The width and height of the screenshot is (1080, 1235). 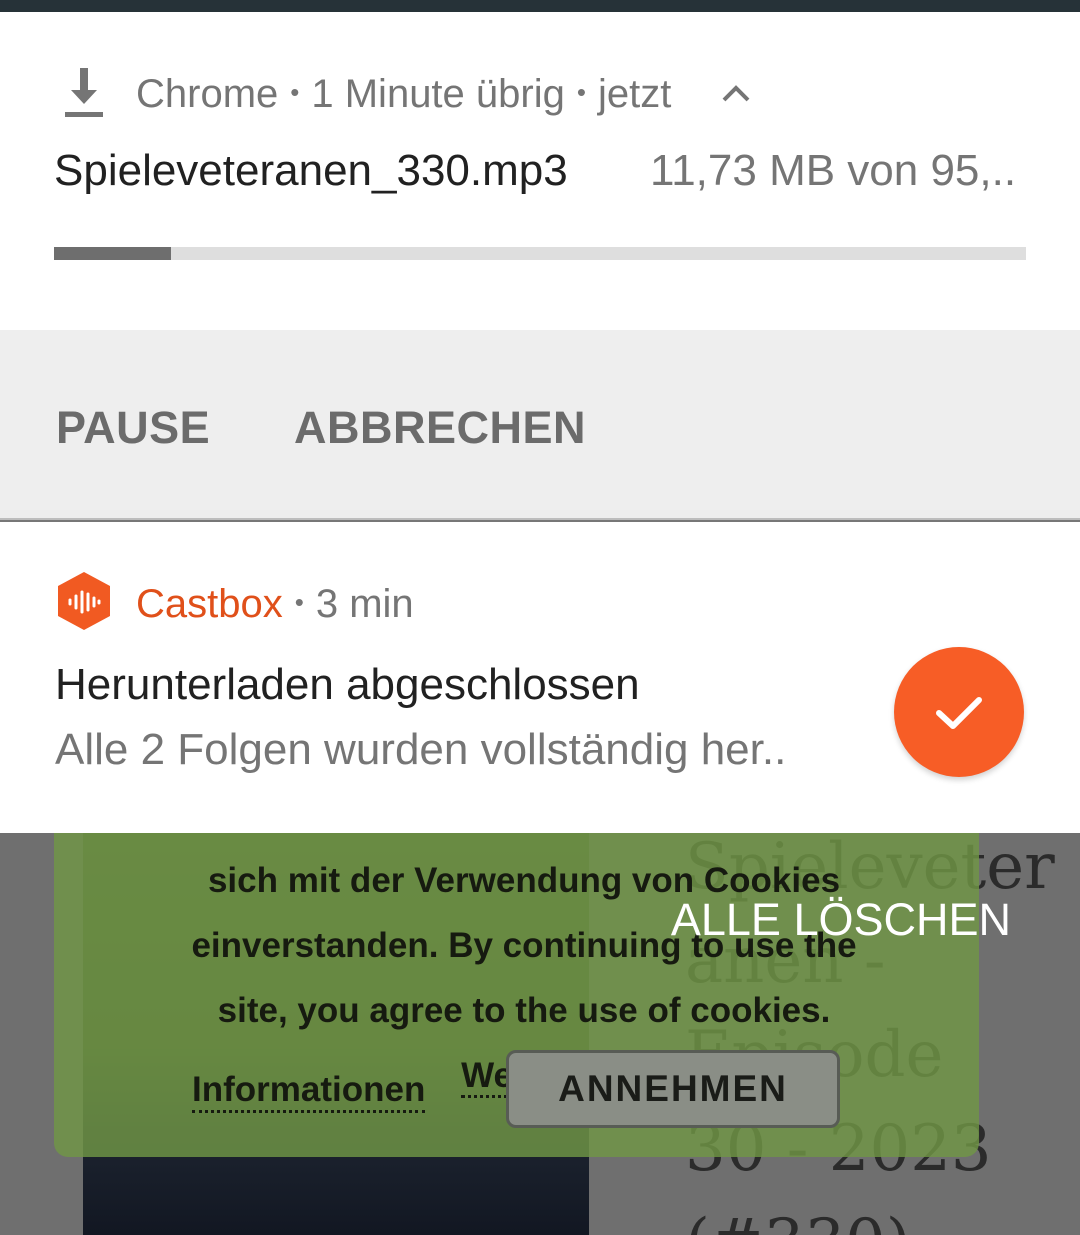 I want to click on notification-meta: Chrome • 1 Minute übrig • jetzt, so click(x=403, y=94).